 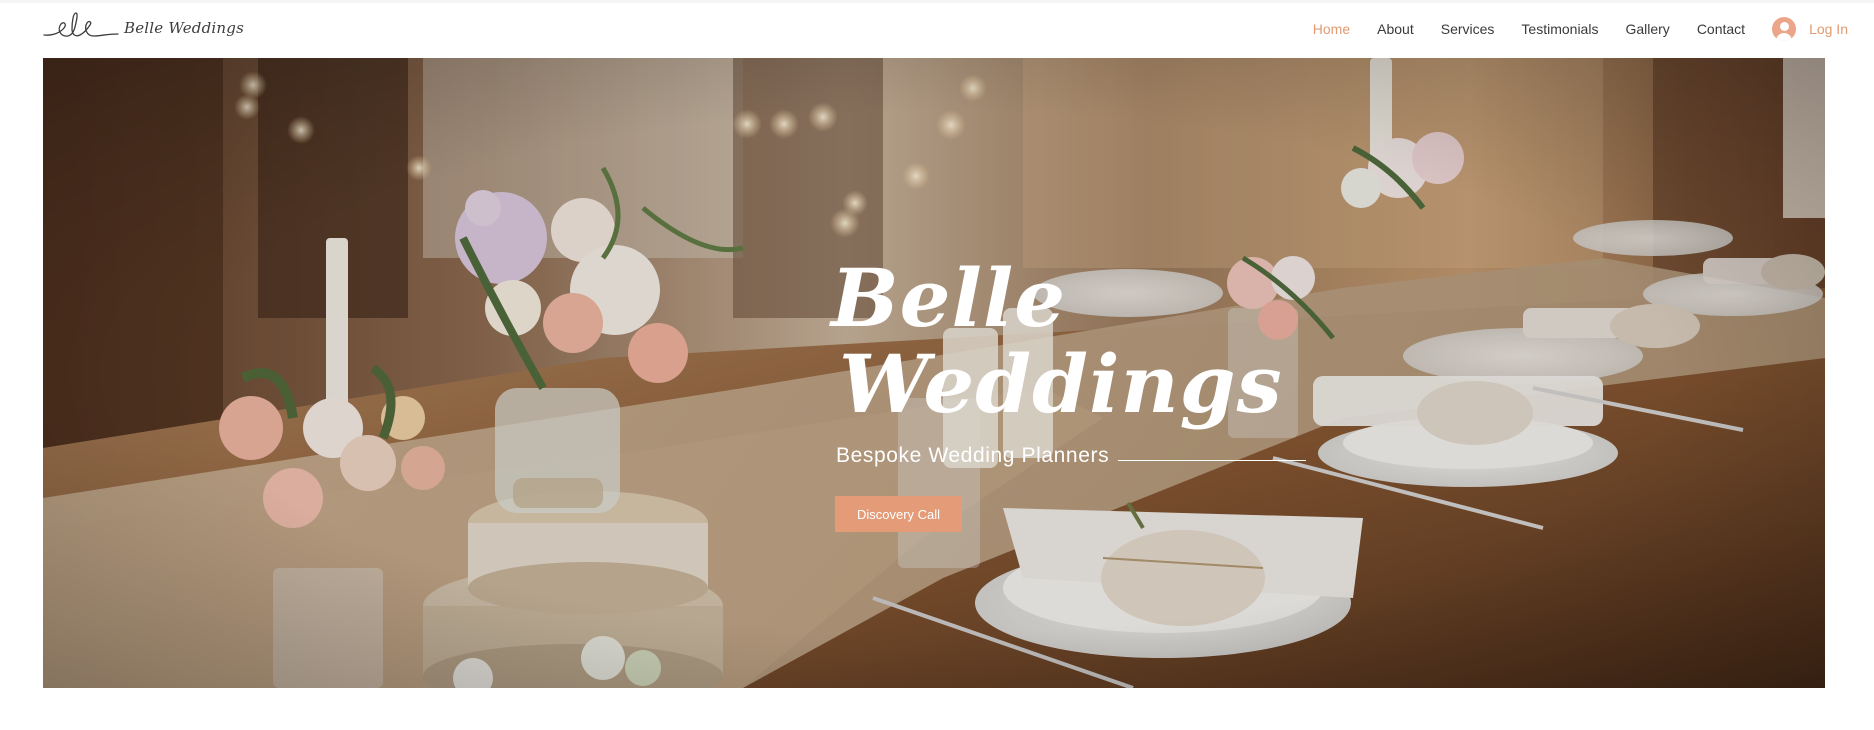 I want to click on nav-item-gallery: Gallery, so click(x=1647, y=29).